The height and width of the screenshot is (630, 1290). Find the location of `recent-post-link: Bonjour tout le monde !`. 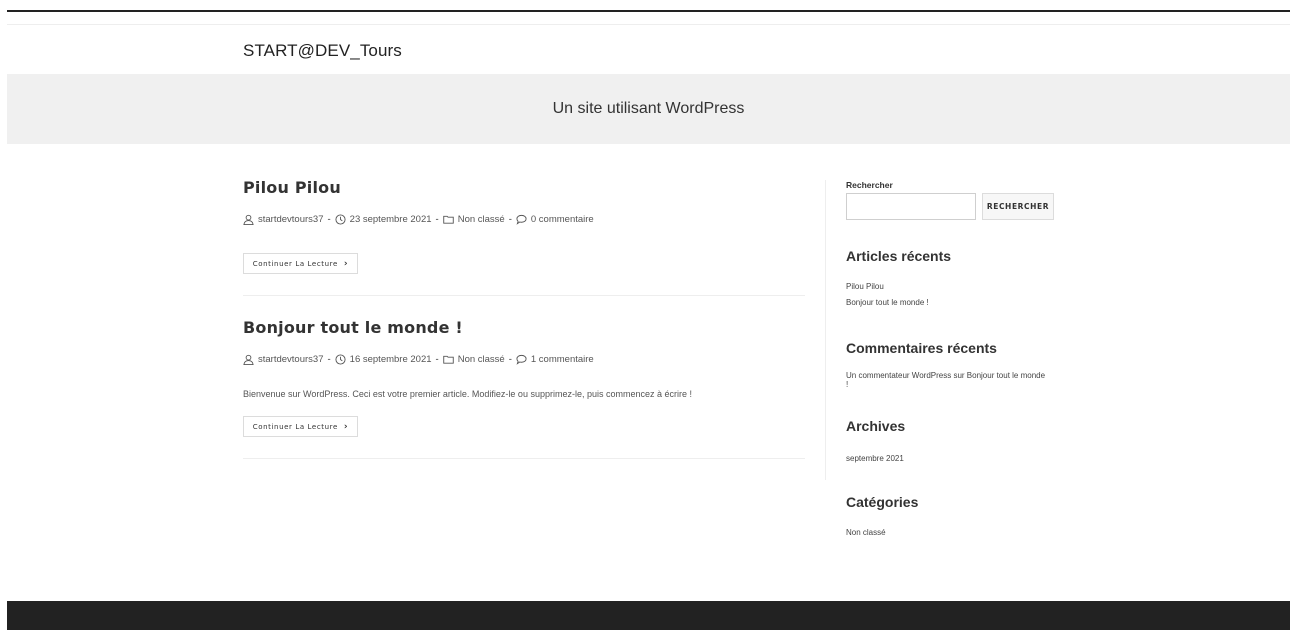

recent-post-link: Bonjour tout le monde ! is located at coordinates (887, 302).